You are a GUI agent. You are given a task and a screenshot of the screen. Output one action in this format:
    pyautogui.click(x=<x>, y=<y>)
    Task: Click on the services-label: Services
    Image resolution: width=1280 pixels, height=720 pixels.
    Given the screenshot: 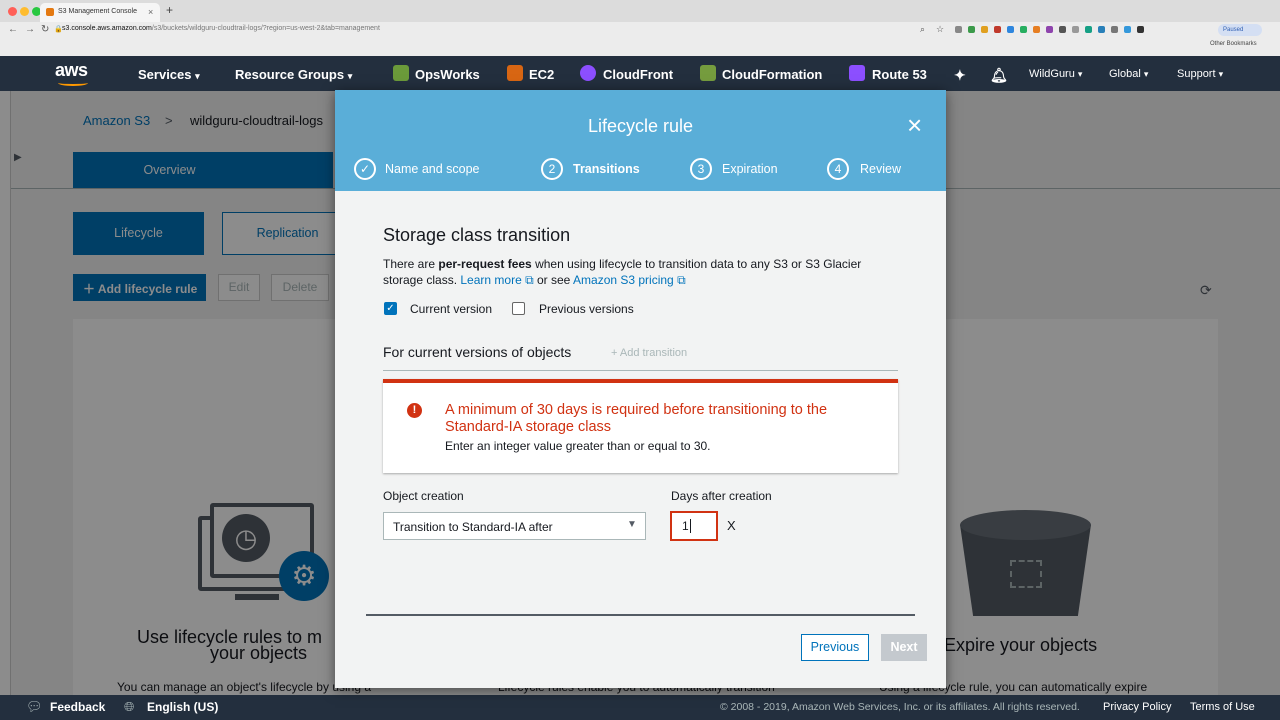 What is the action you would take?
    pyautogui.click(x=165, y=74)
    